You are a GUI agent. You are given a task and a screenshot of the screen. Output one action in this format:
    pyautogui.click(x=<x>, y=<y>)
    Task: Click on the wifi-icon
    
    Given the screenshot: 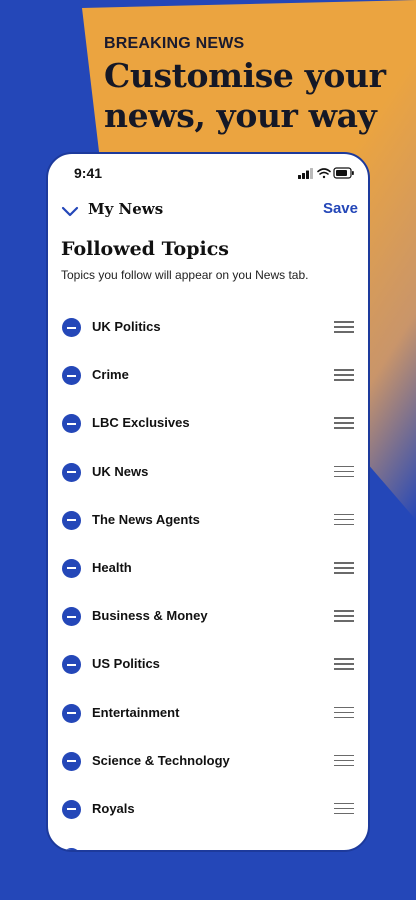 What is the action you would take?
    pyautogui.click(x=324, y=173)
    